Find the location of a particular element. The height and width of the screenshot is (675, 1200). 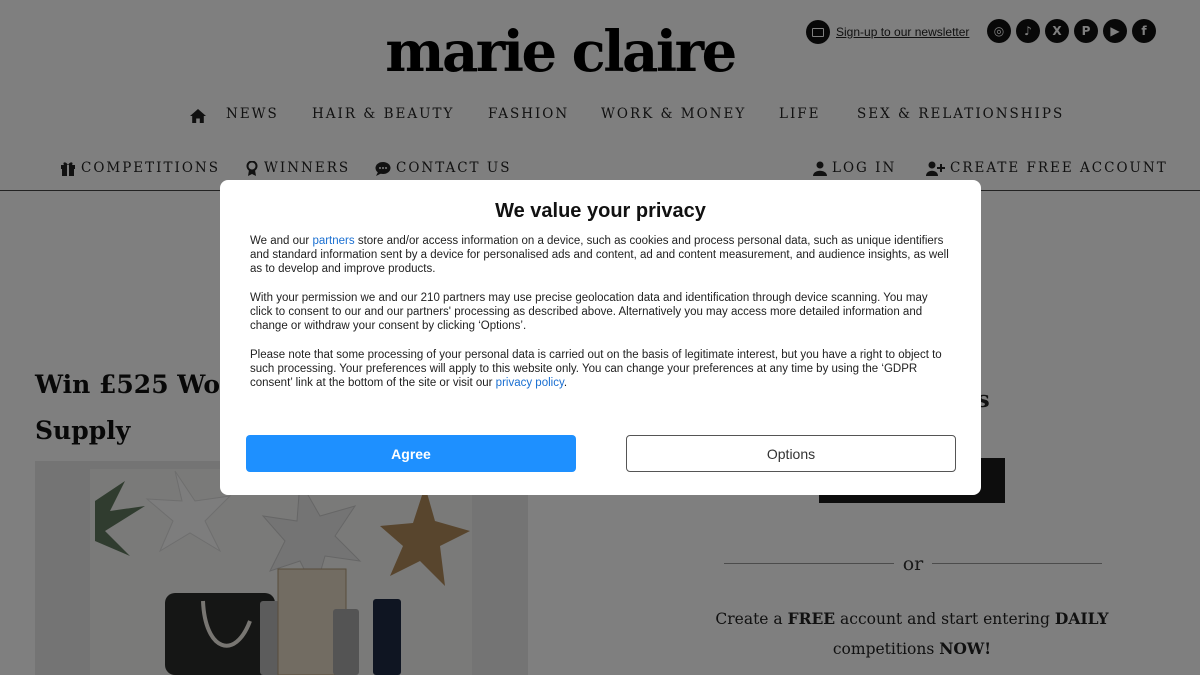

agree-button: Agree is located at coordinates (411, 453).